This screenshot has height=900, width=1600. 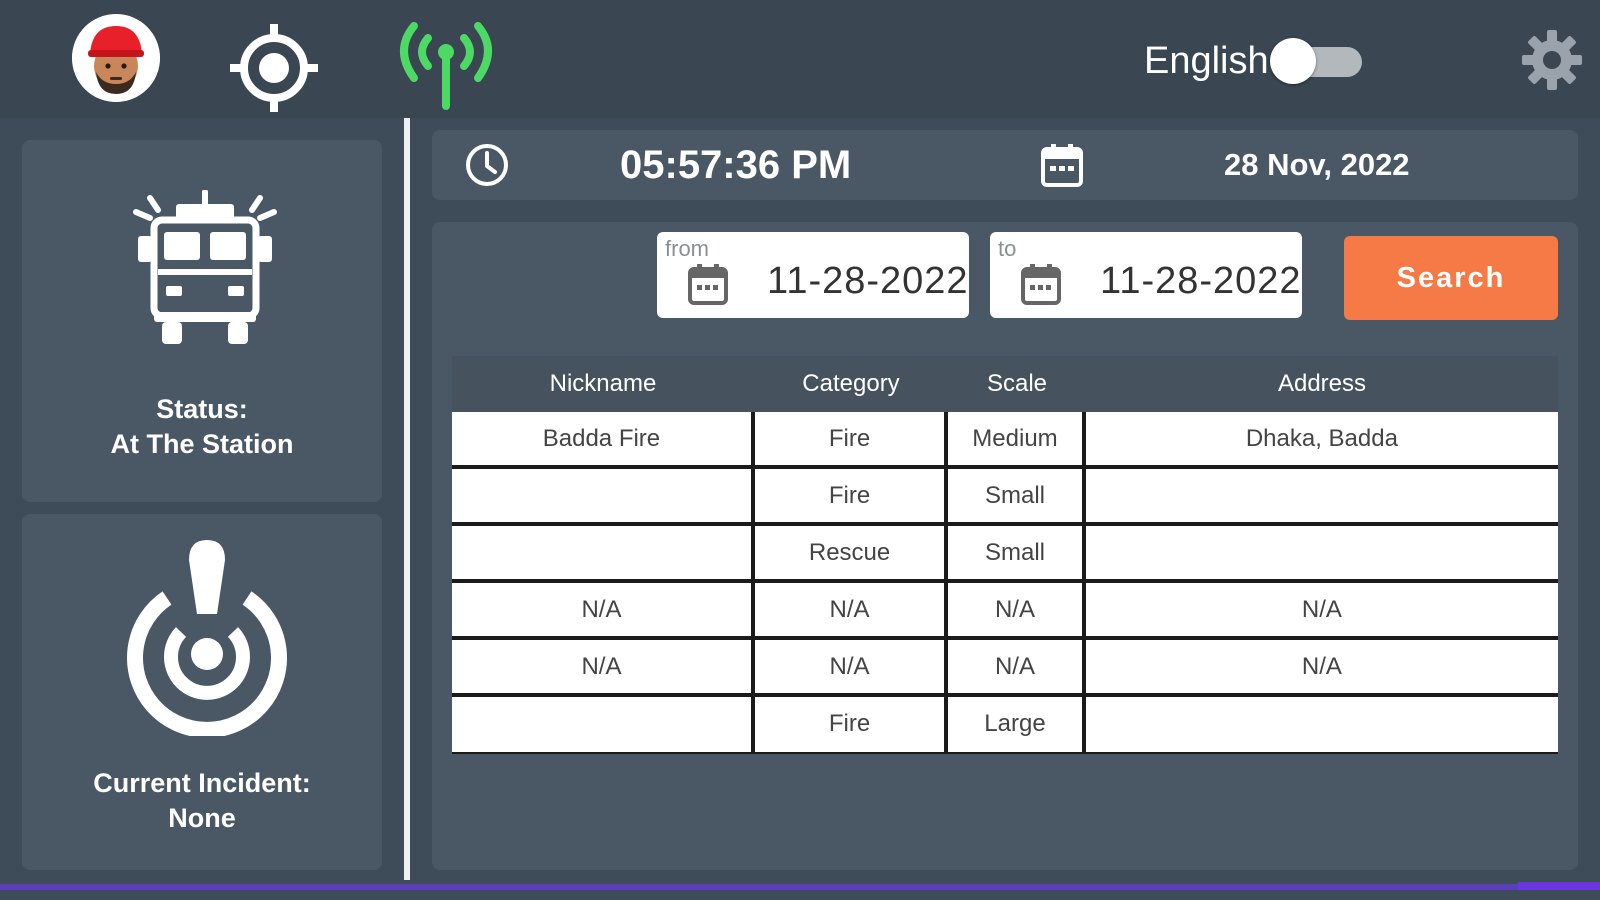 What do you see at coordinates (205, 267) in the screenshot?
I see `fire-truck-icon` at bounding box center [205, 267].